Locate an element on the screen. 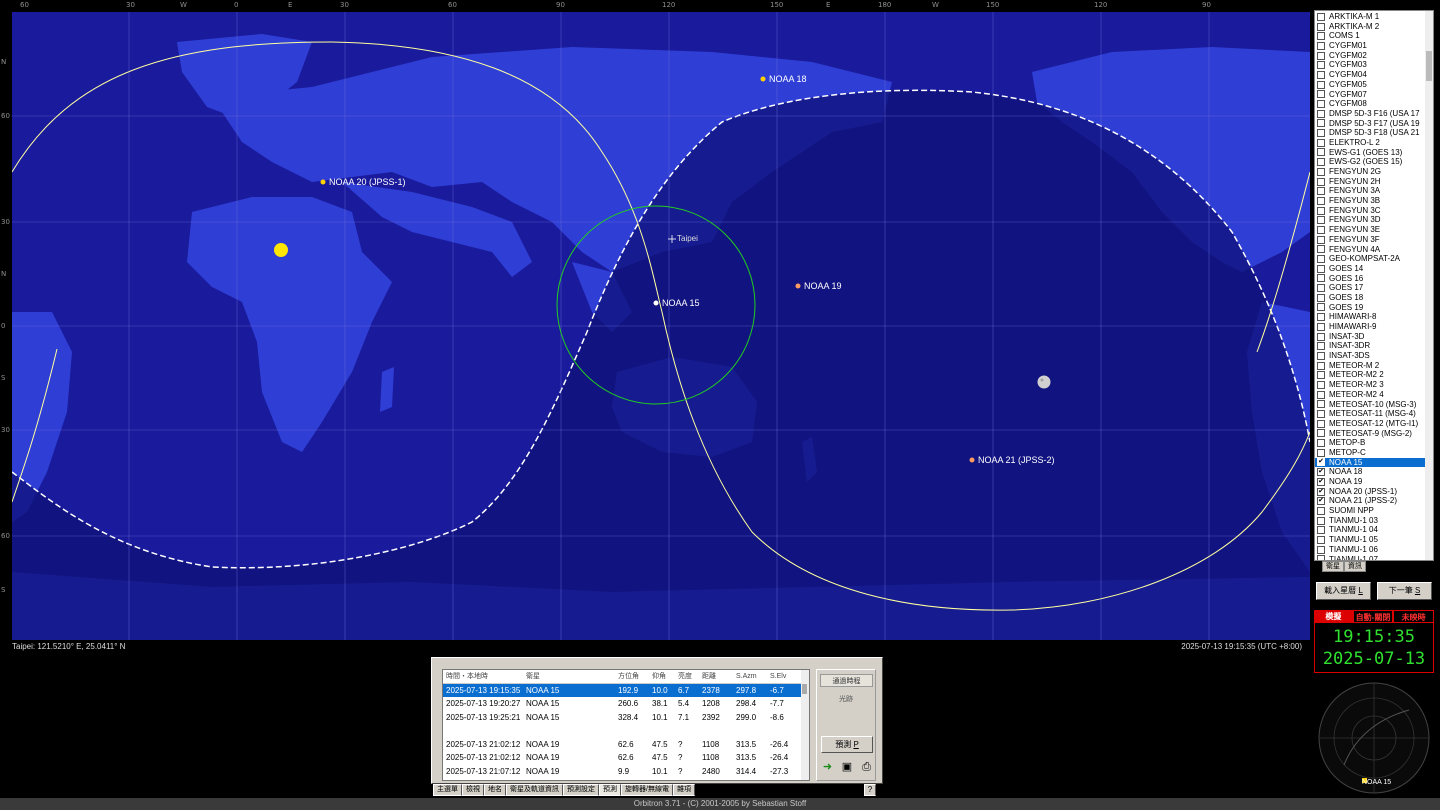 This screenshot has height=810, width=1440. print-icon: ⎙ is located at coordinates (866, 767).